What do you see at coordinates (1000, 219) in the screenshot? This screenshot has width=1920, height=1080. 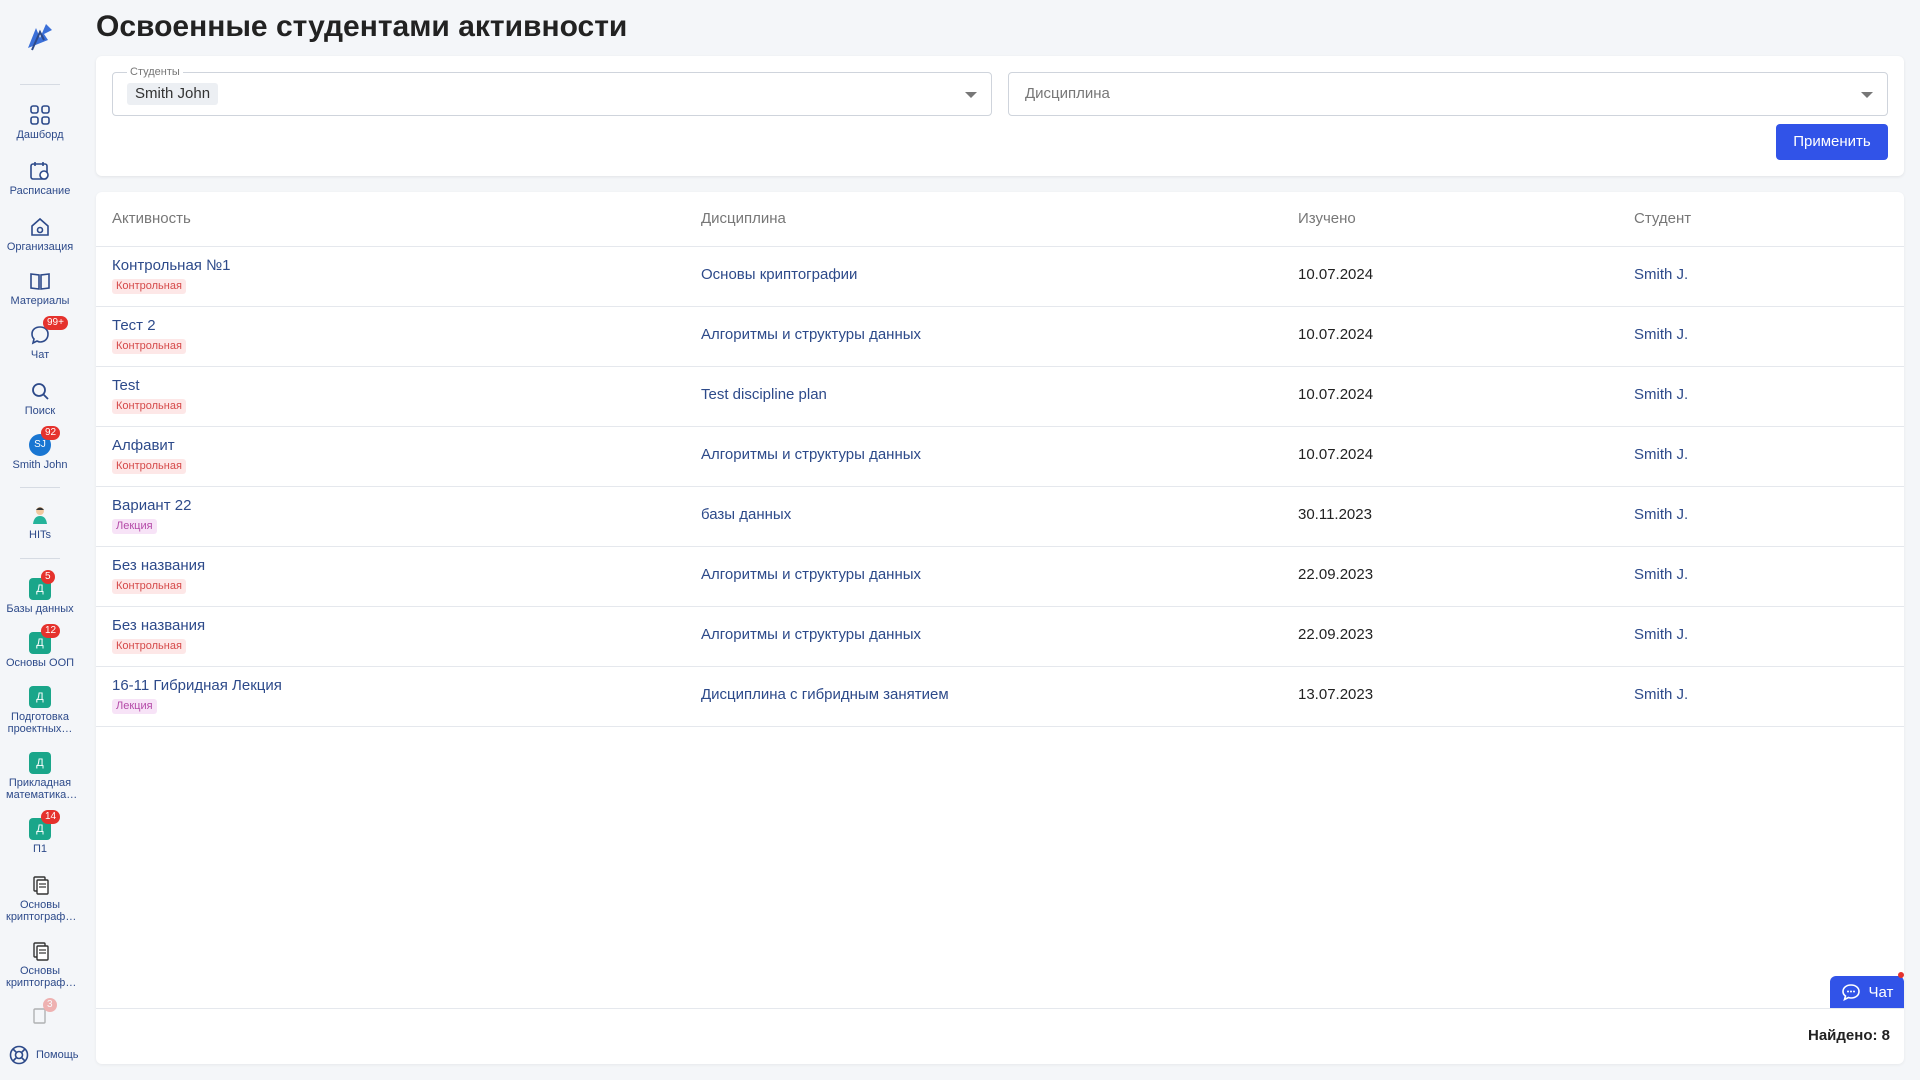 I see `table-header: Активность Дисциплина Изучено Студент` at bounding box center [1000, 219].